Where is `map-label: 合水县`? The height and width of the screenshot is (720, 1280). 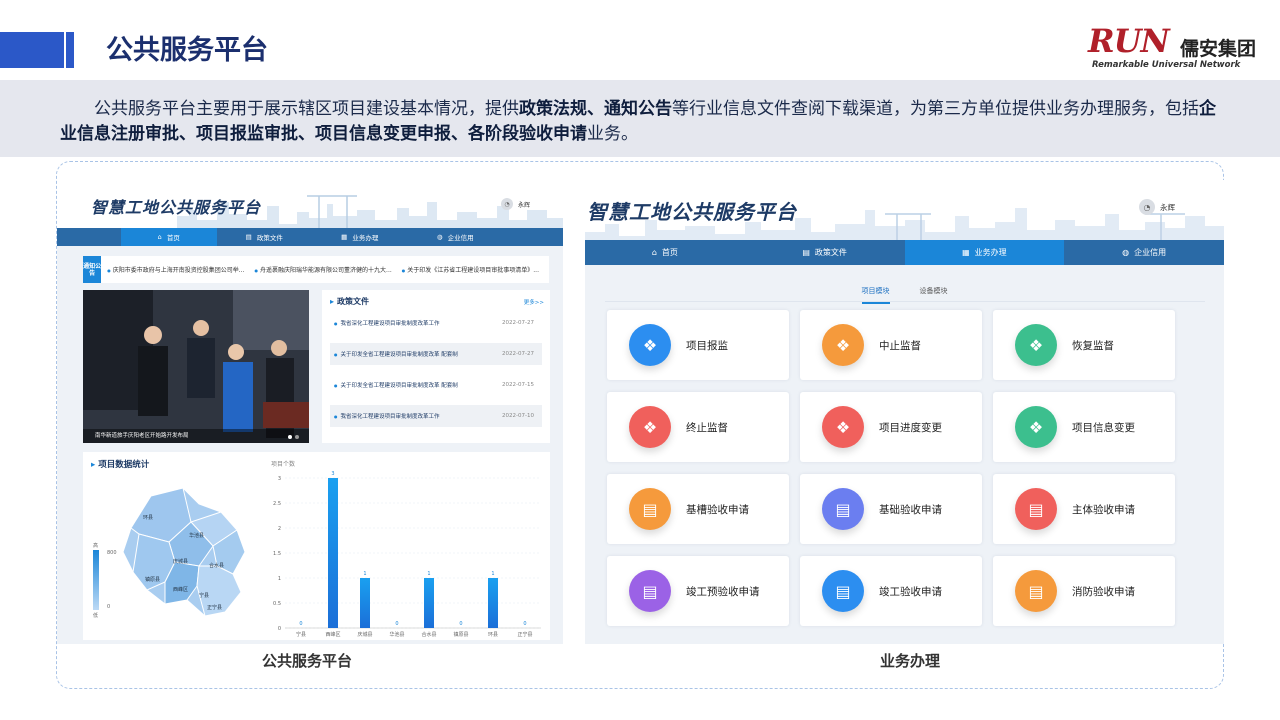 map-label: 合水县 is located at coordinates (217, 566).